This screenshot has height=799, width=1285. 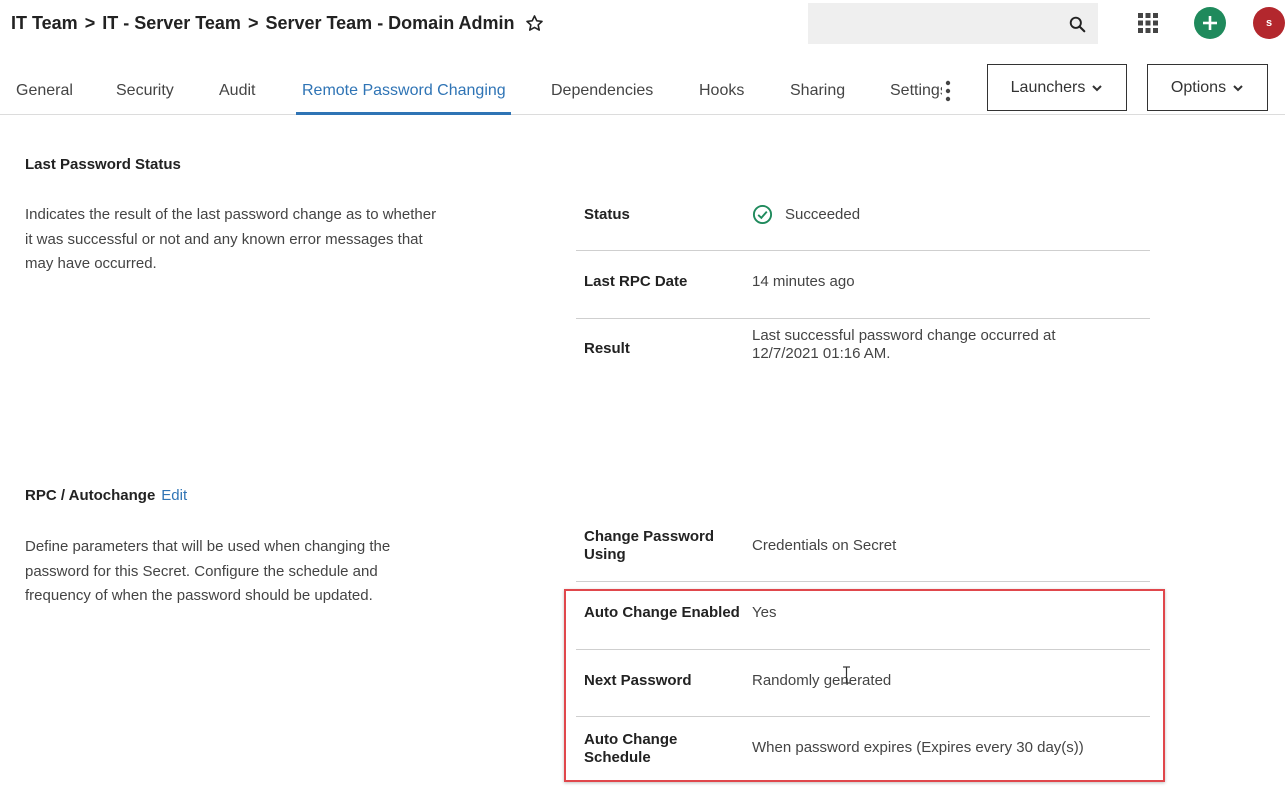 I want to click on last-password-status-title: Last Password Status, so click(x=103, y=164).